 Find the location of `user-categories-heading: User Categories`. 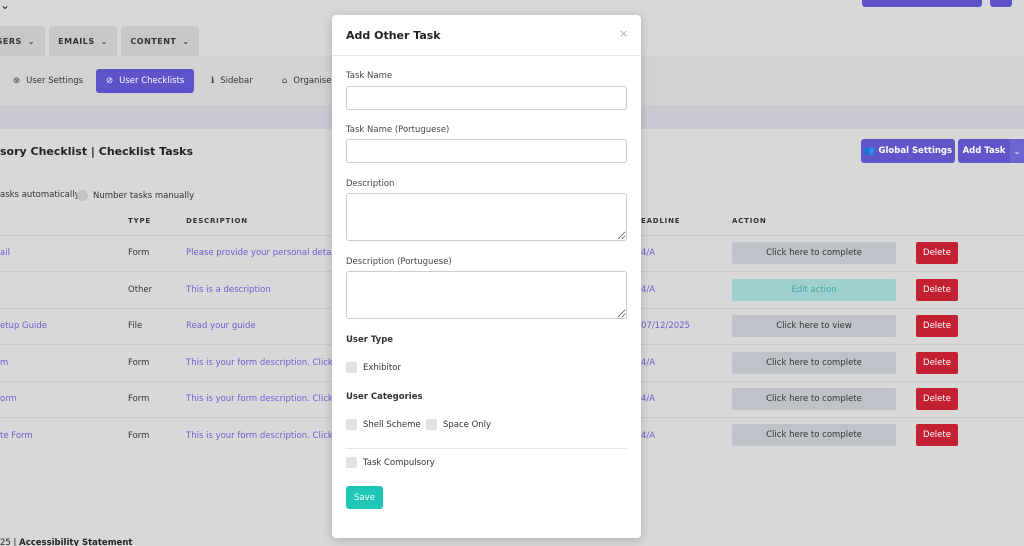

user-categories-heading: User Categories is located at coordinates (384, 397).